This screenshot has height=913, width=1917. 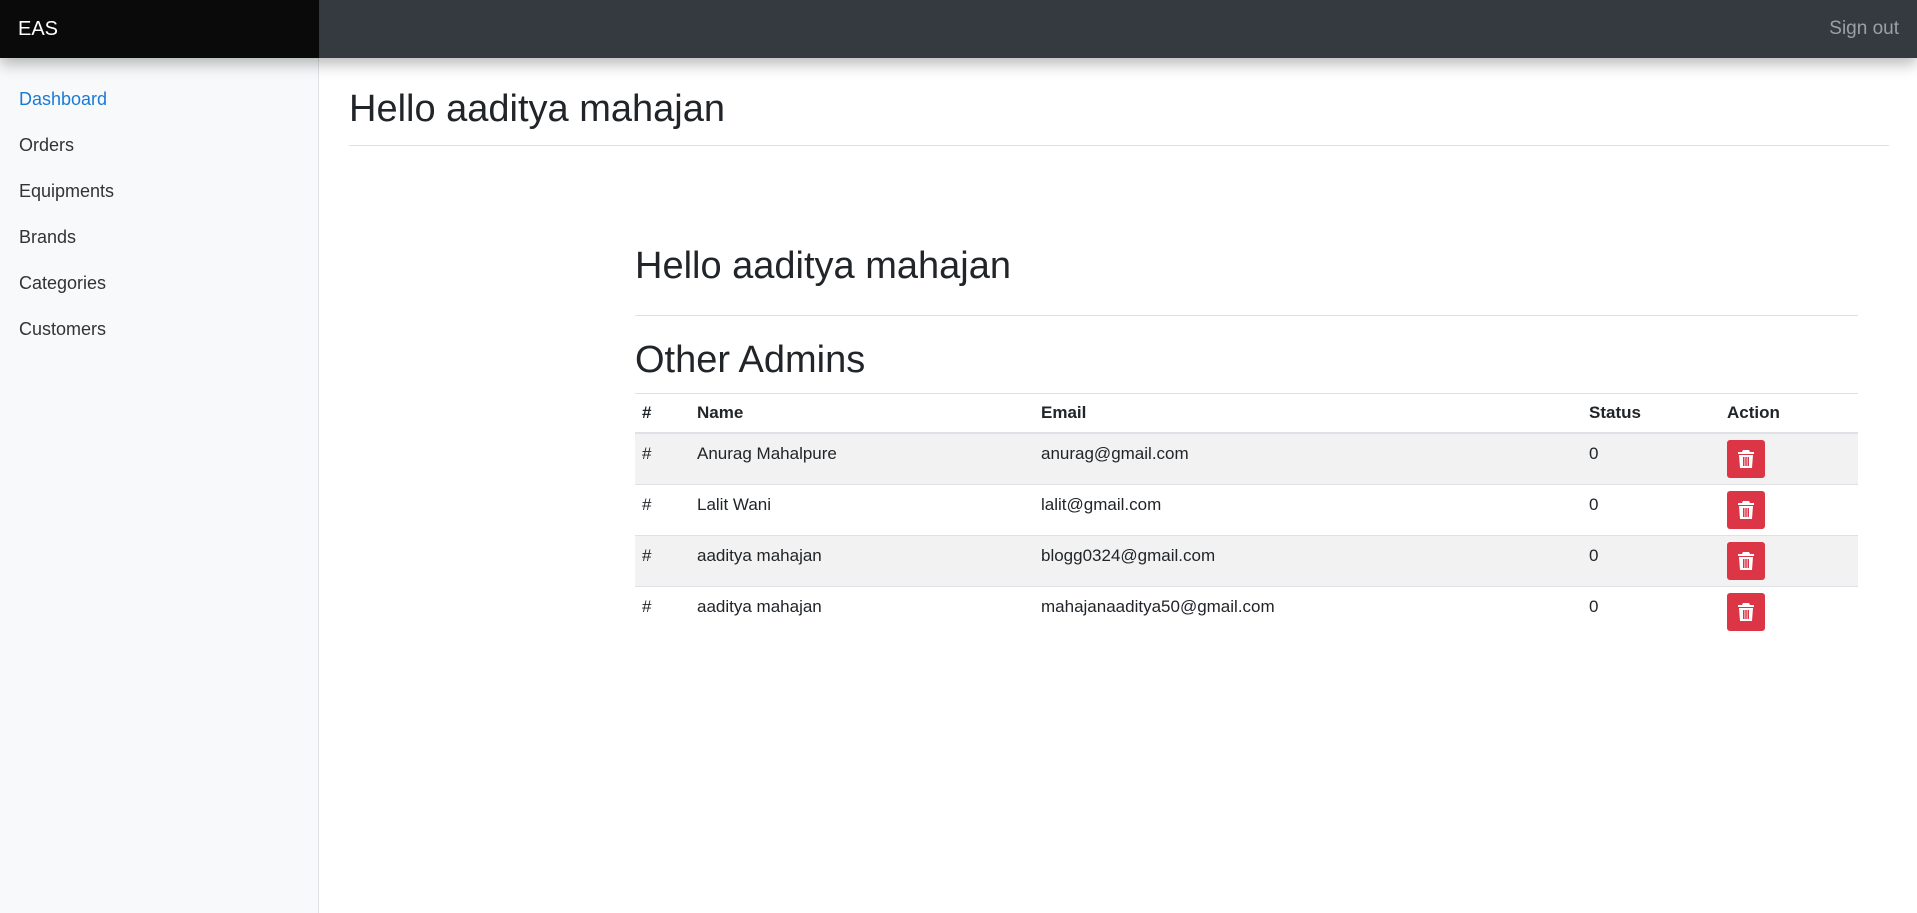 What do you see at coordinates (159, 237) in the screenshot?
I see `sidebar-item-brands: Brands` at bounding box center [159, 237].